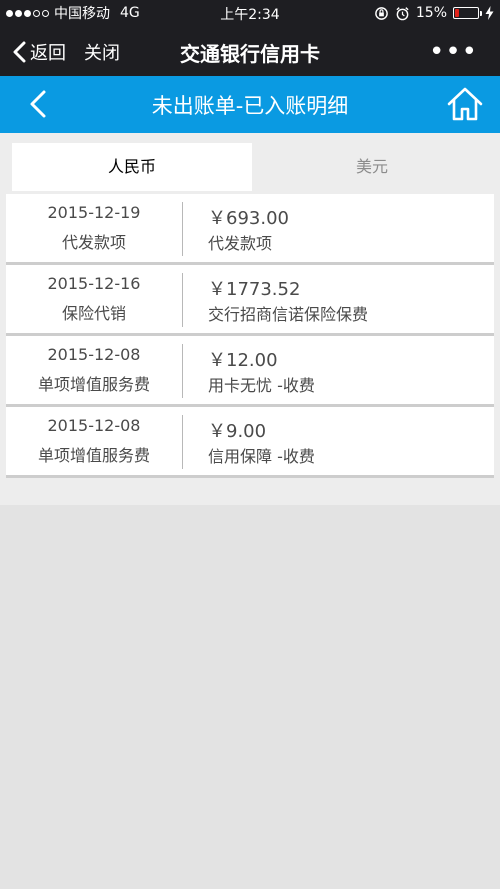  What do you see at coordinates (372, 167) in the screenshot?
I see `tab-usd: 美元` at bounding box center [372, 167].